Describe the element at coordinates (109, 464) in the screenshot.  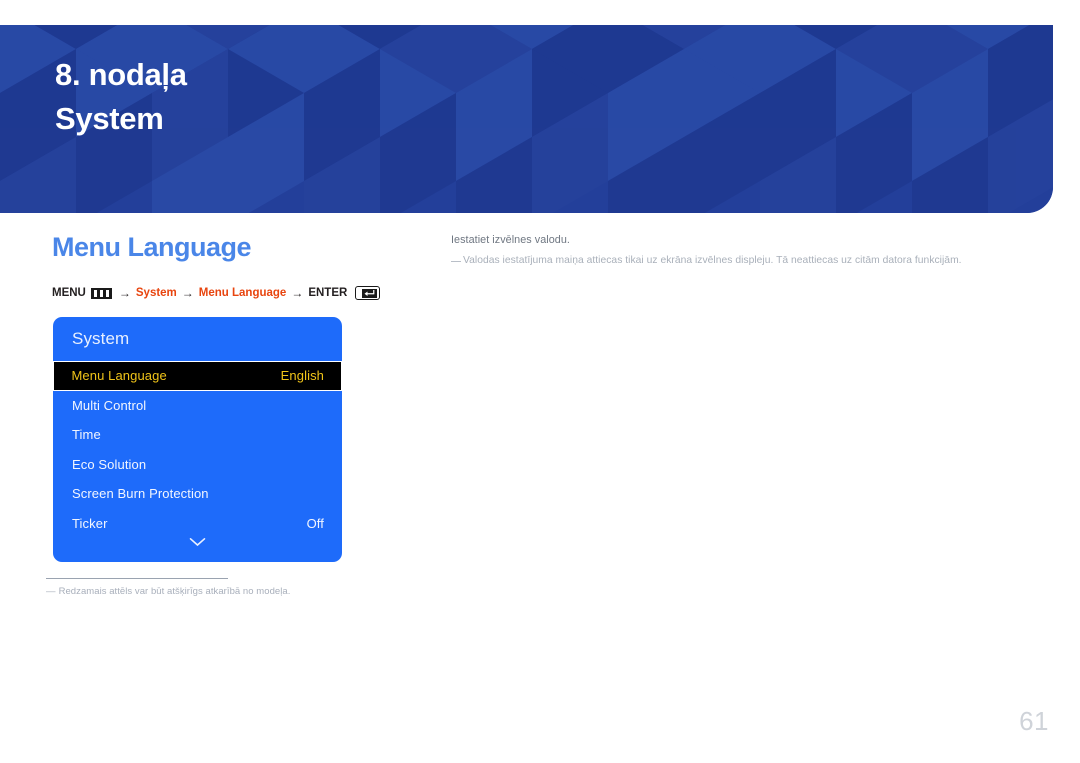
I see `osd-item-label: Eco Solution` at that location.